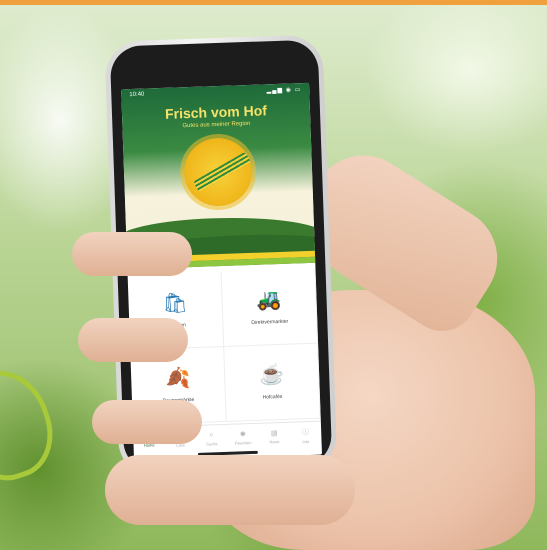 The image size is (547, 550). I want to click on finger-middle, so click(133, 340).